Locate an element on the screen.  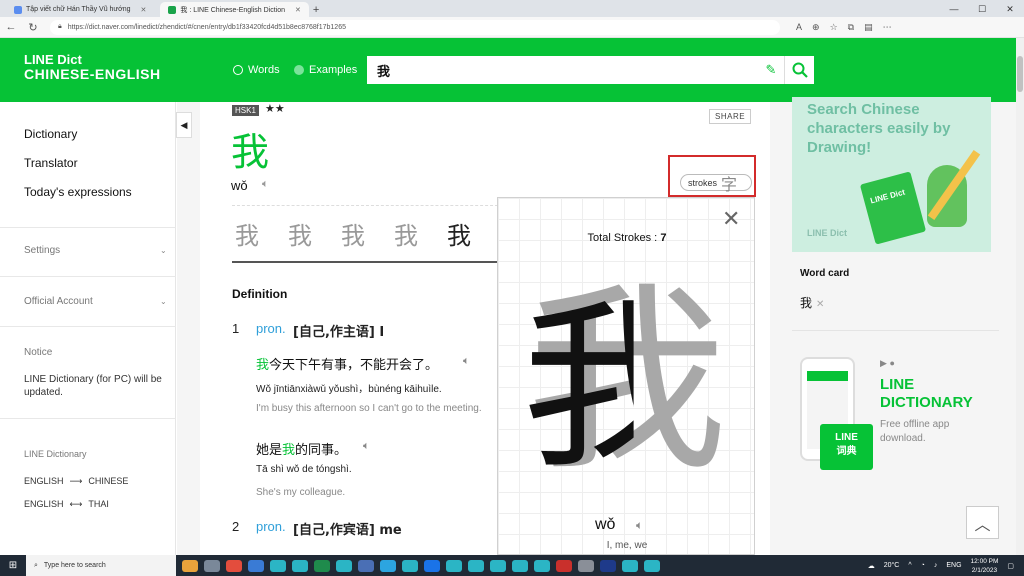
play-store-icon: ▶ is located at coordinates (883, 363).